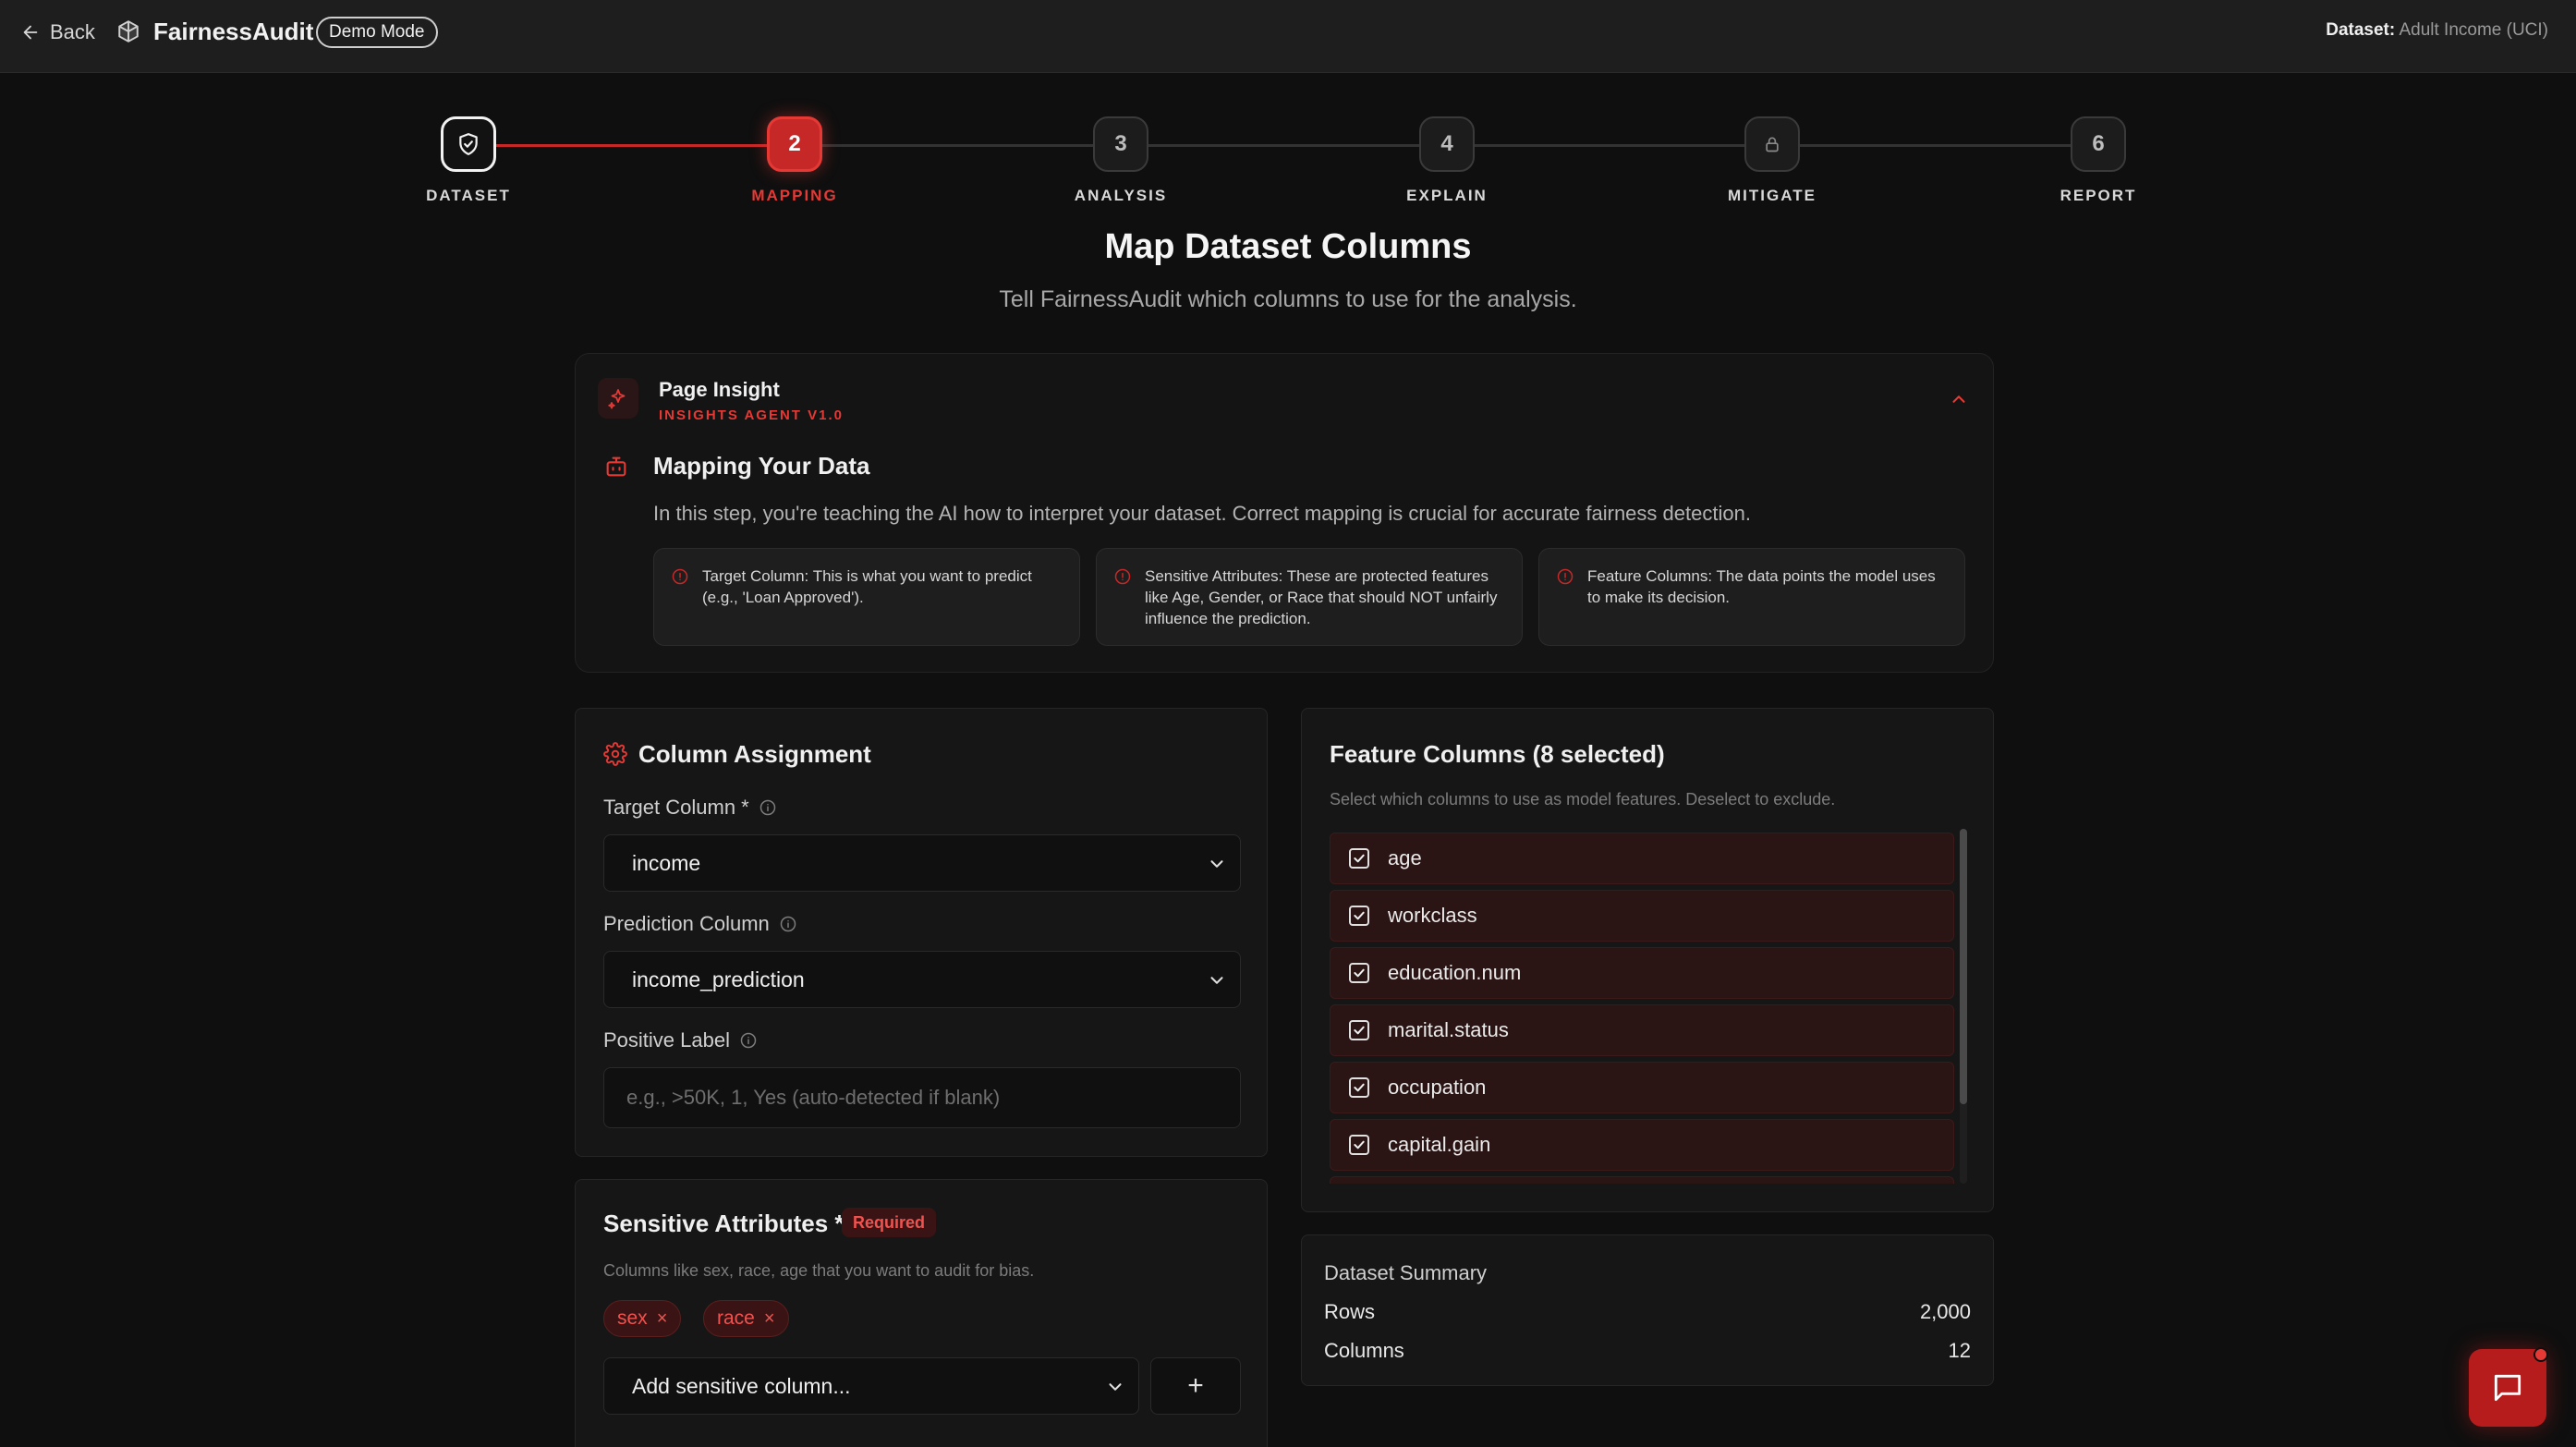 The image size is (2576, 1447). I want to click on chat-button, so click(2508, 1387).